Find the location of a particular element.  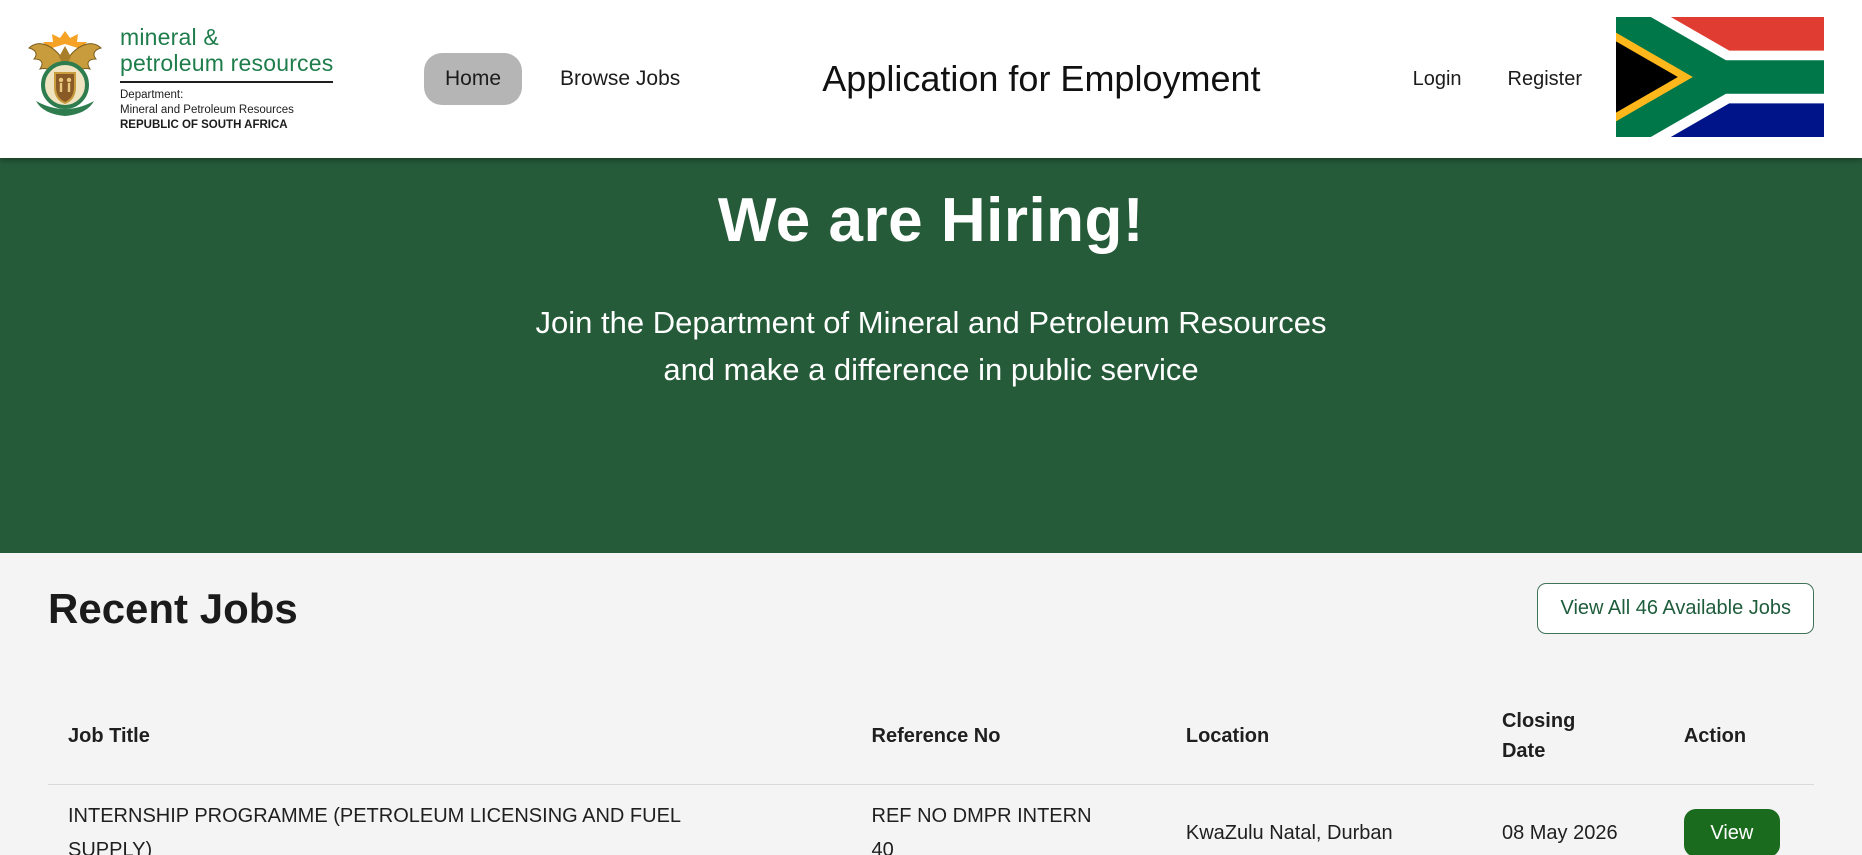

page-title: Application for Employment is located at coordinates (1041, 78).